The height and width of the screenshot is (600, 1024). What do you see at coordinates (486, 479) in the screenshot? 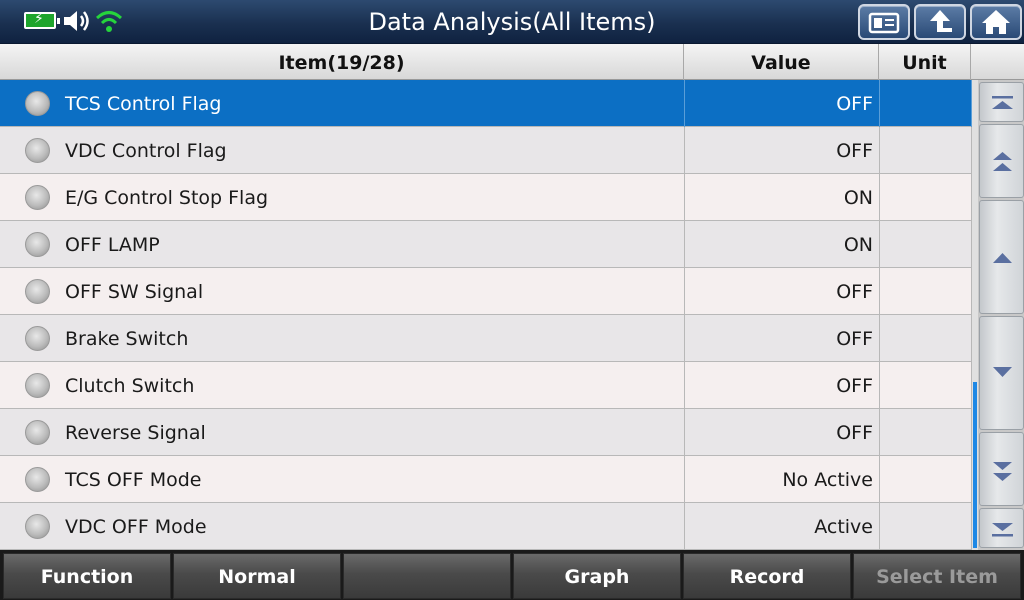
I see `table-row: TCS OFF Mode No Active` at bounding box center [486, 479].